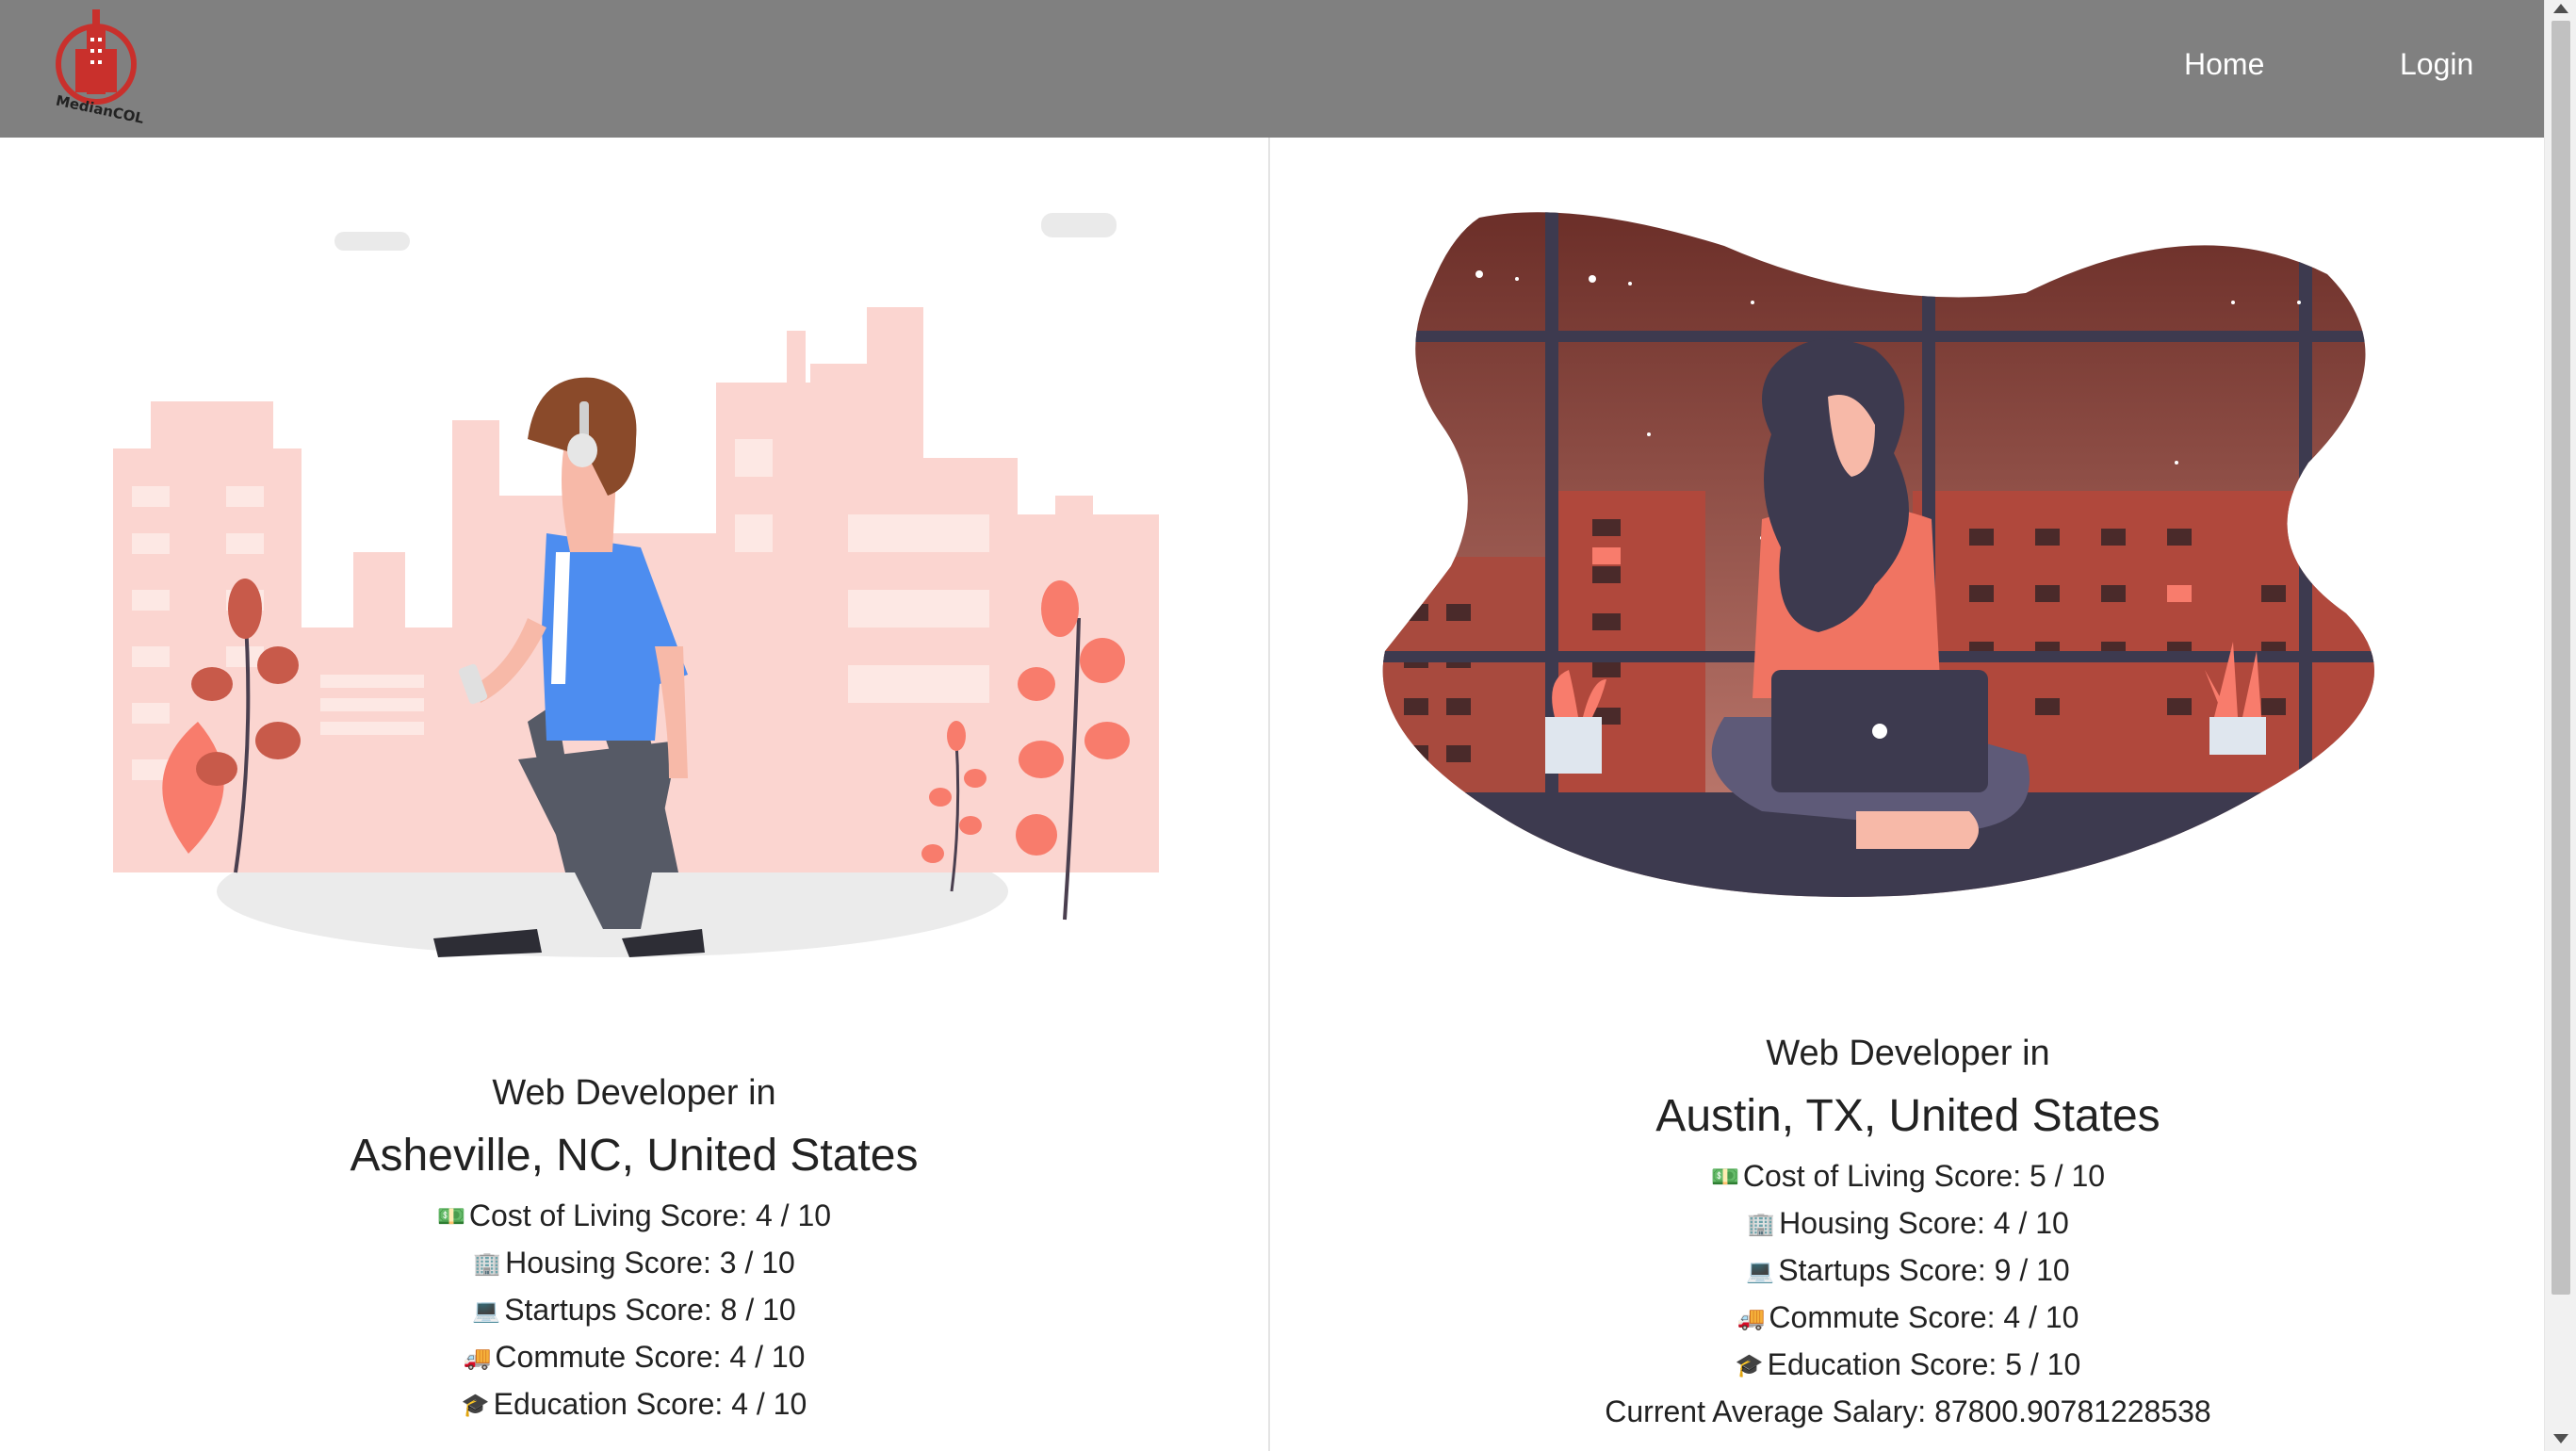  What do you see at coordinates (634, 1404) in the screenshot?
I see `score-education: 🎓 Education Score: 4 / 10` at bounding box center [634, 1404].